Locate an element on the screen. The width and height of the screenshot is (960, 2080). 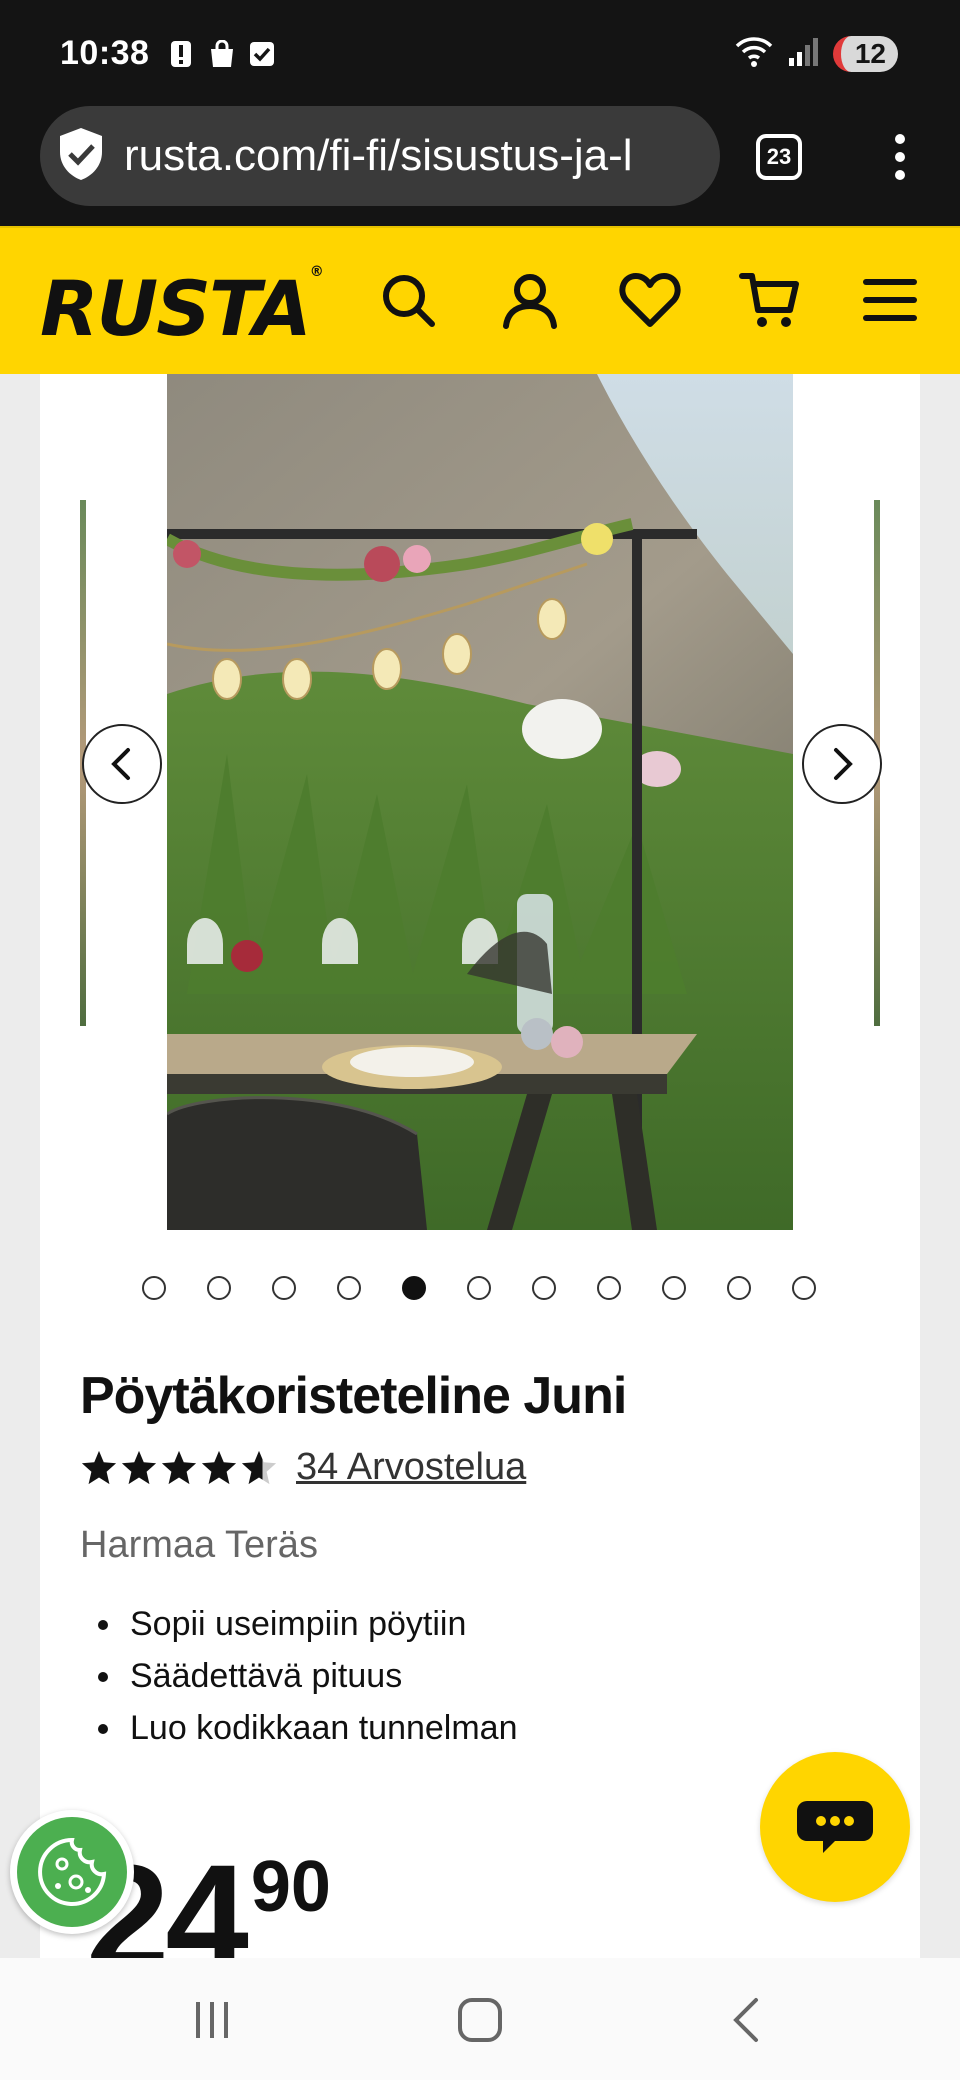
system-navigation-bar is located at coordinates (480, 2019).